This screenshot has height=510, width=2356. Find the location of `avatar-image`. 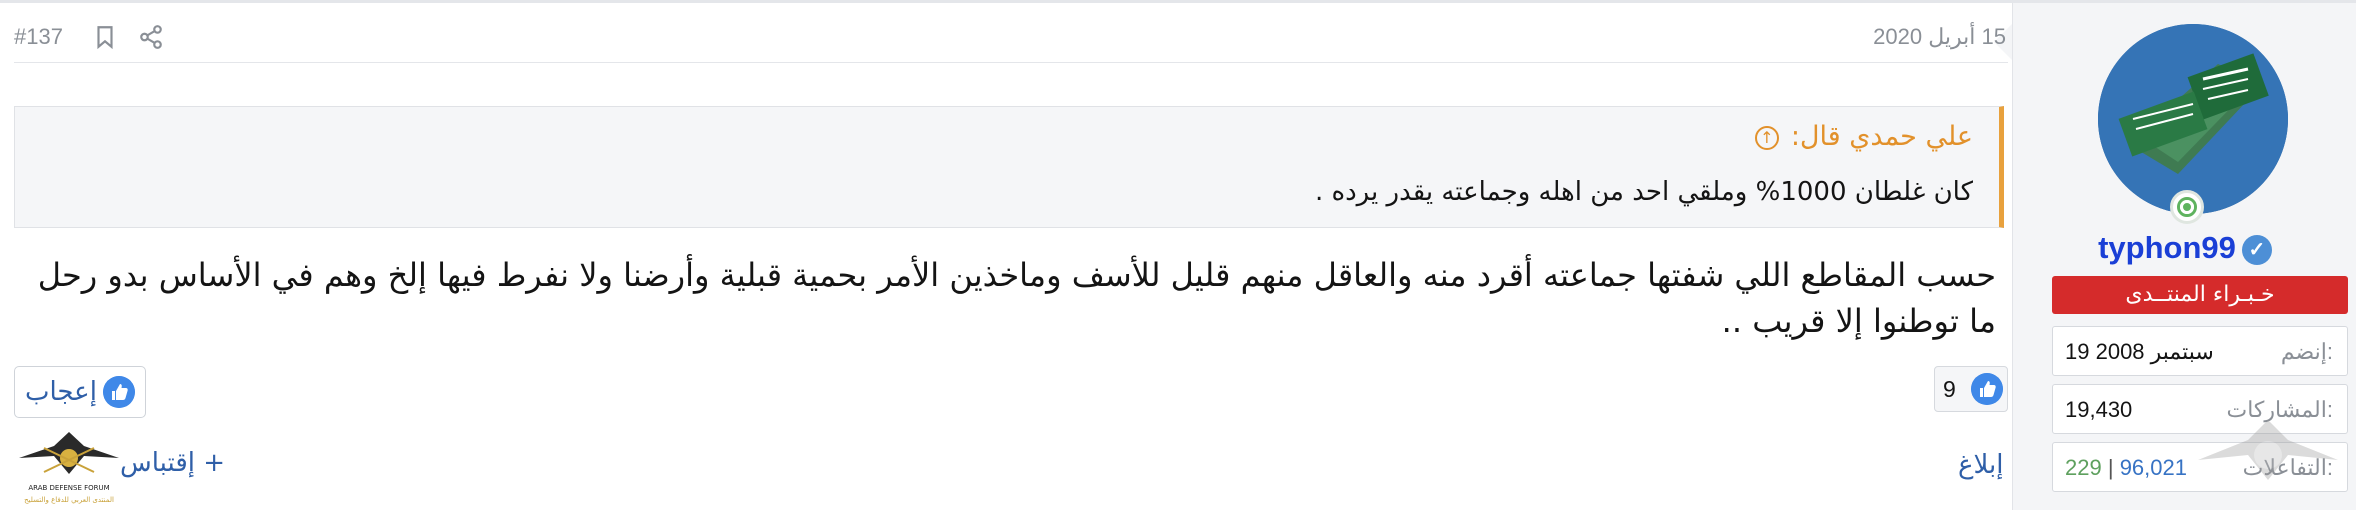

avatar-image is located at coordinates (2193, 119).